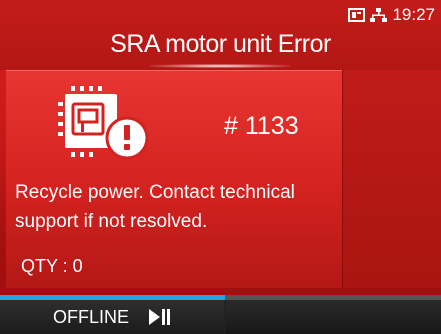 This screenshot has width=441, height=334. What do you see at coordinates (261, 126) in the screenshot?
I see `error-code: # 1133` at bounding box center [261, 126].